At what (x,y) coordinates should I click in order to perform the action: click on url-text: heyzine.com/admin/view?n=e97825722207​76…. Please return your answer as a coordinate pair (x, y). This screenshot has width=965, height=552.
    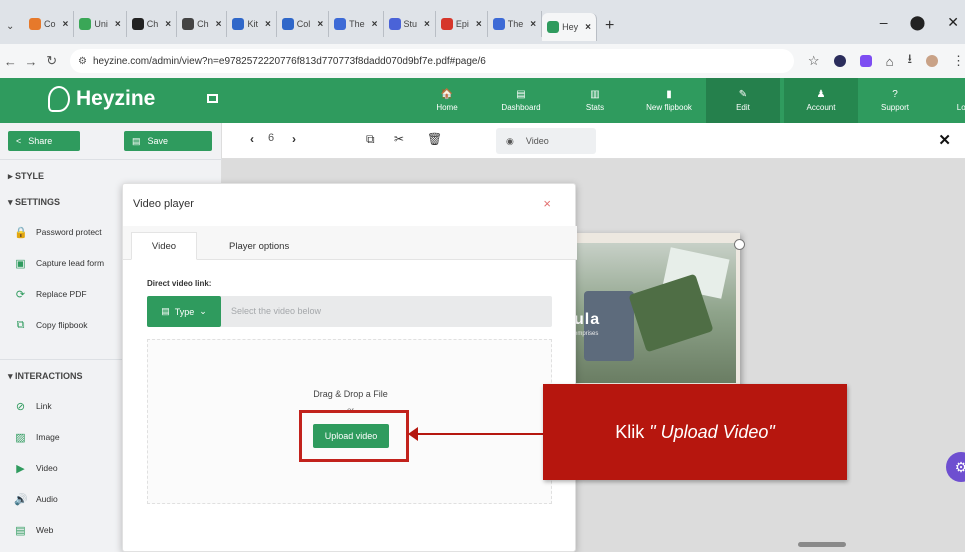
    Looking at the image, I should click on (289, 61).